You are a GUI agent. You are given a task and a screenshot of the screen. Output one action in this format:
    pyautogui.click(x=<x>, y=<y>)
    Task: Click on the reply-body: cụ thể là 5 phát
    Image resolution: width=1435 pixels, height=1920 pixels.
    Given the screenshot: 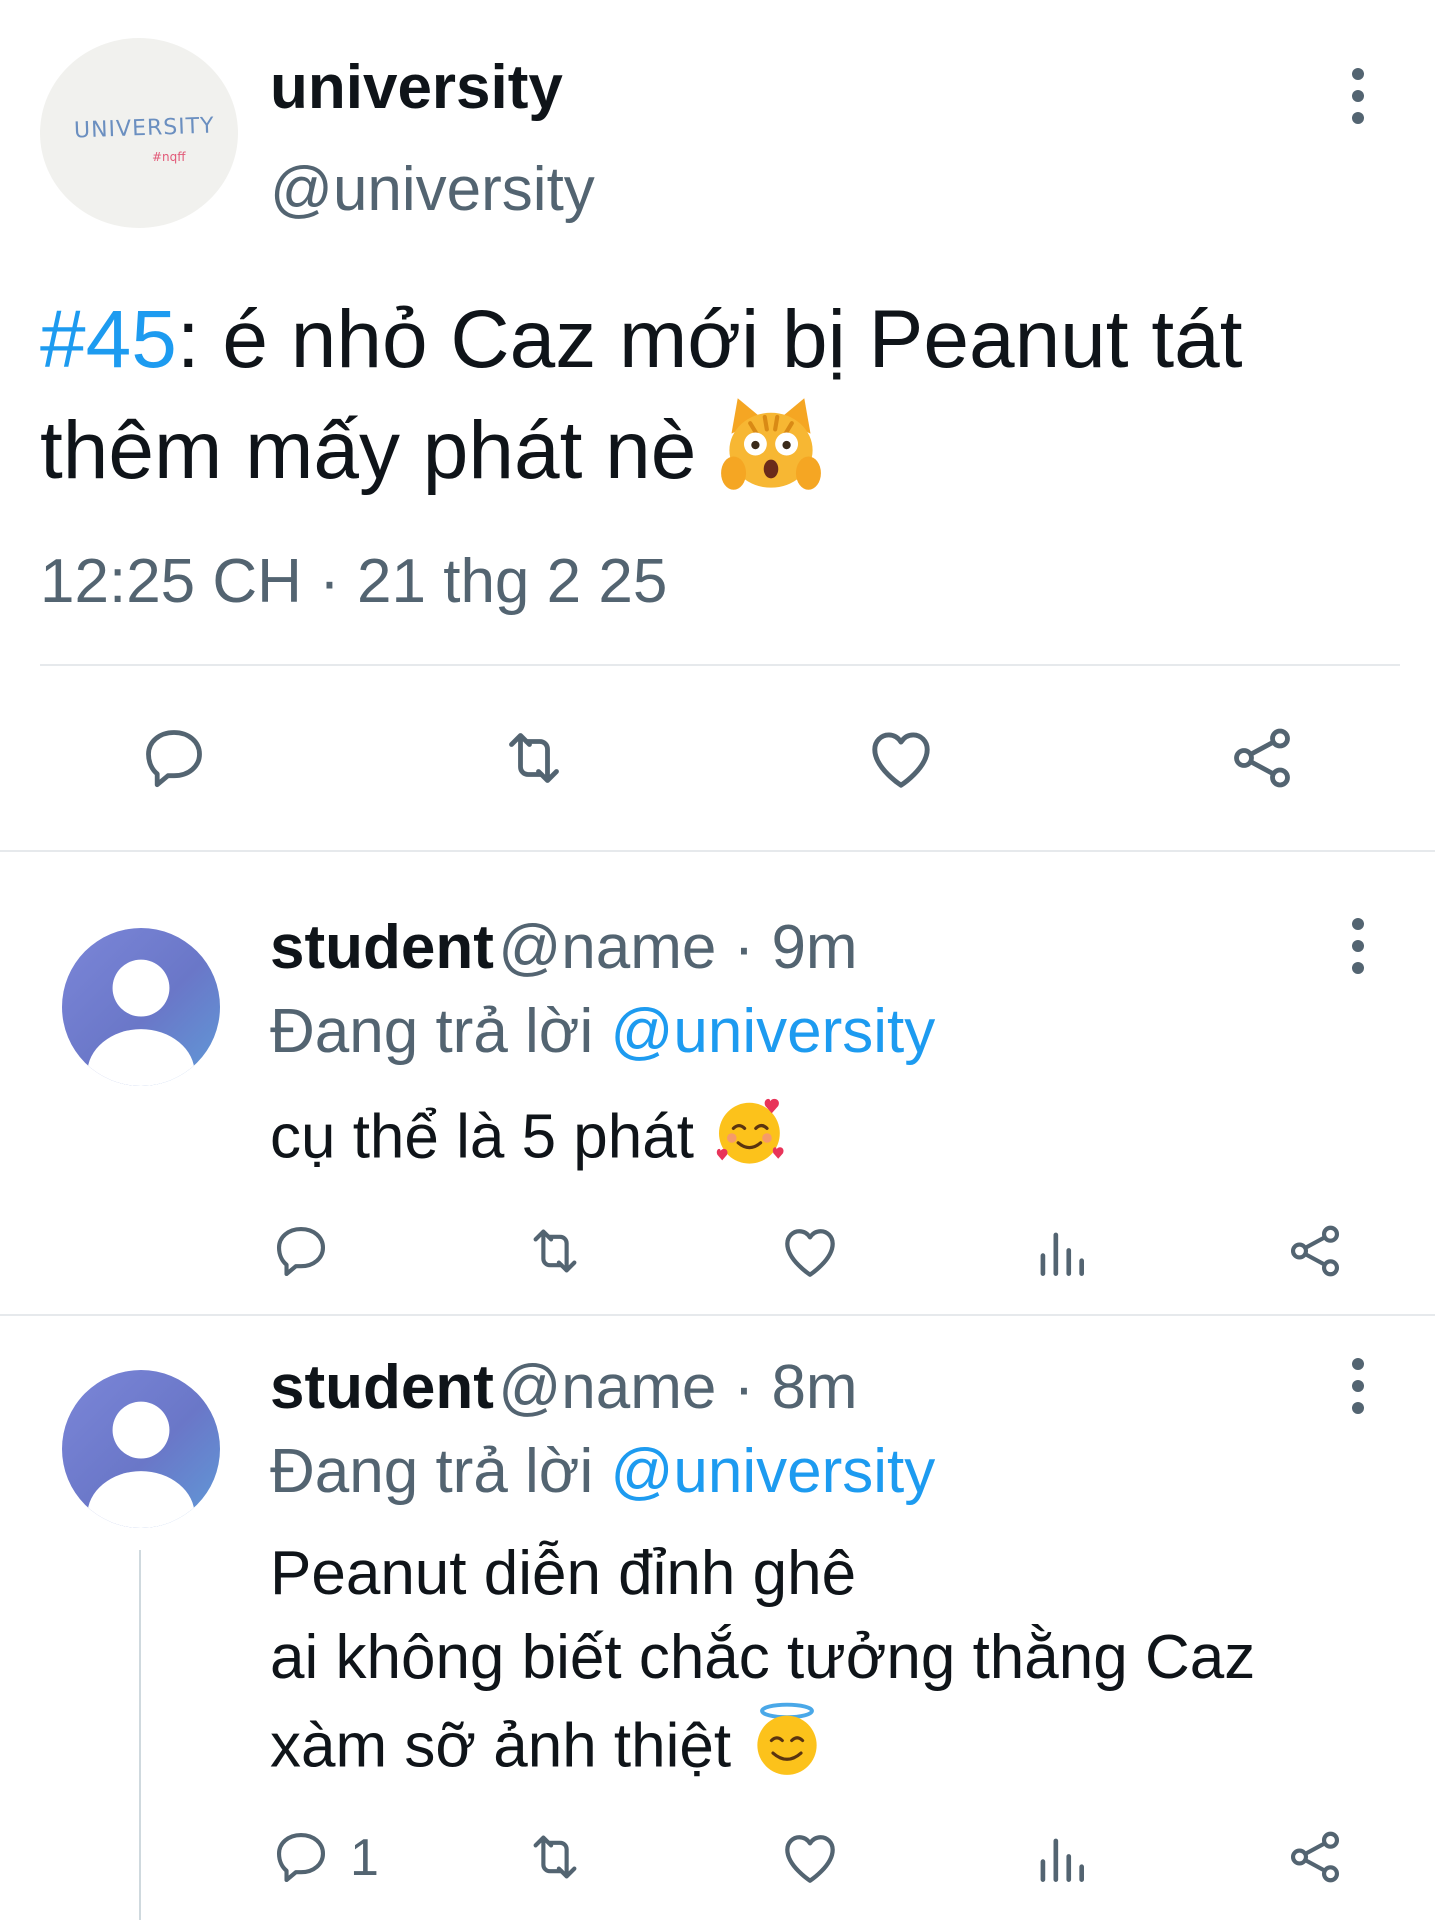 What is the action you would take?
    pyautogui.click(x=482, y=1137)
    